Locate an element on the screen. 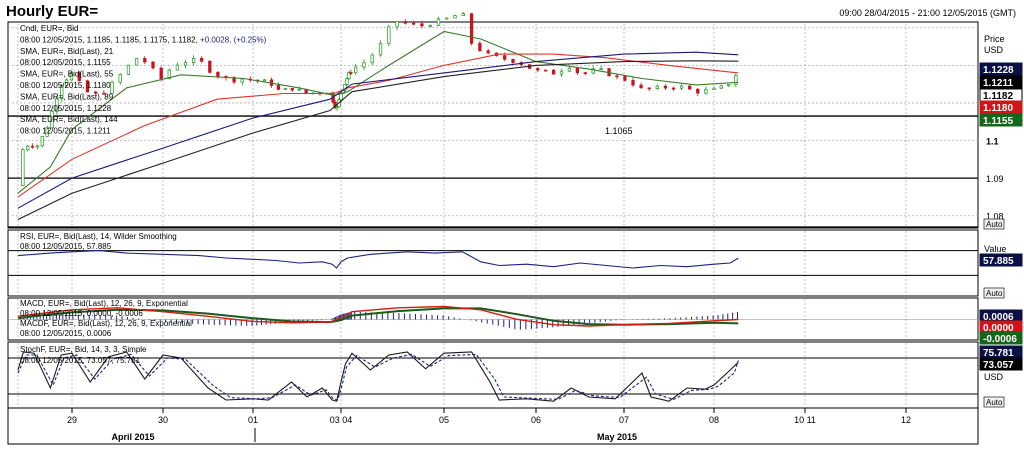 Image resolution: width=1024 pixels, height=457 pixels. auto-button-main: Auto is located at coordinates (994, 224).